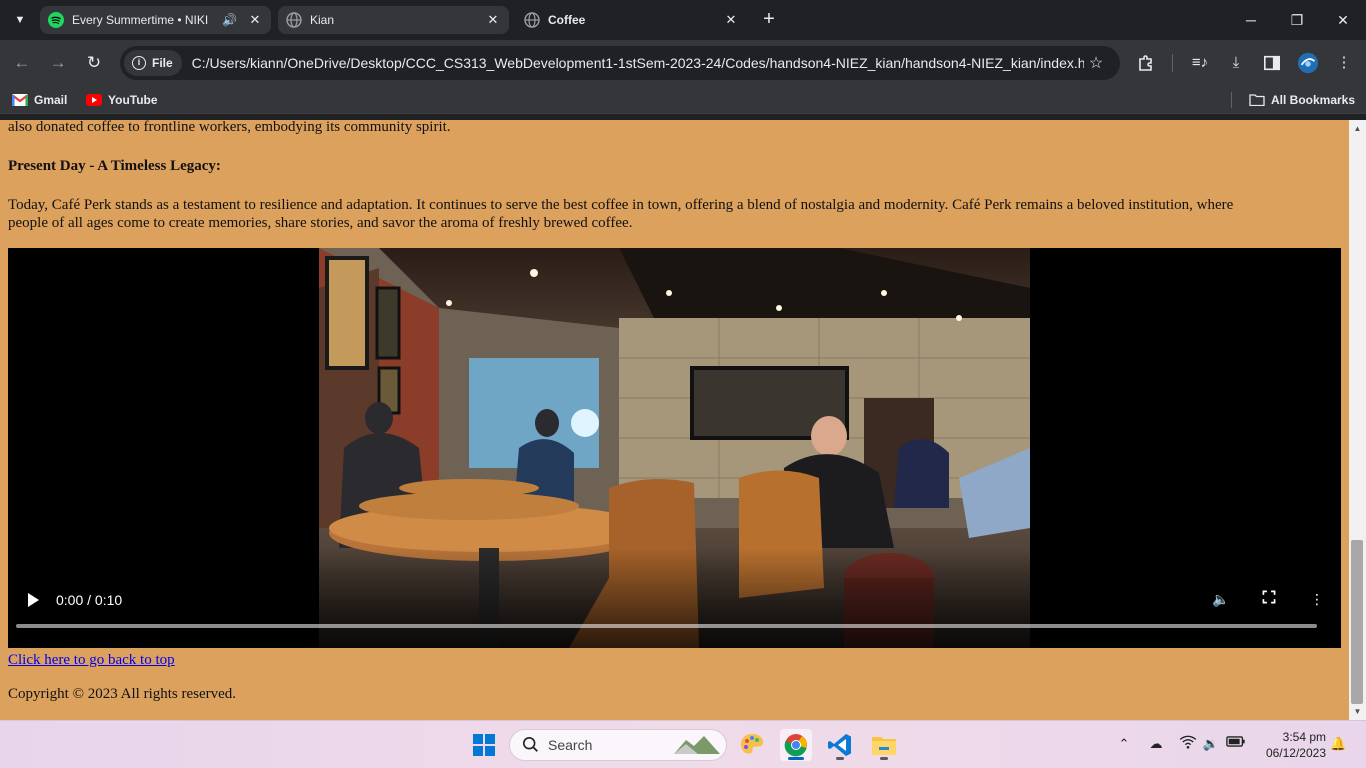  What do you see at coordinates (840, 745) in the screenshot?
I see `taskbar-vscode-app` at bounding box center [840, 745].